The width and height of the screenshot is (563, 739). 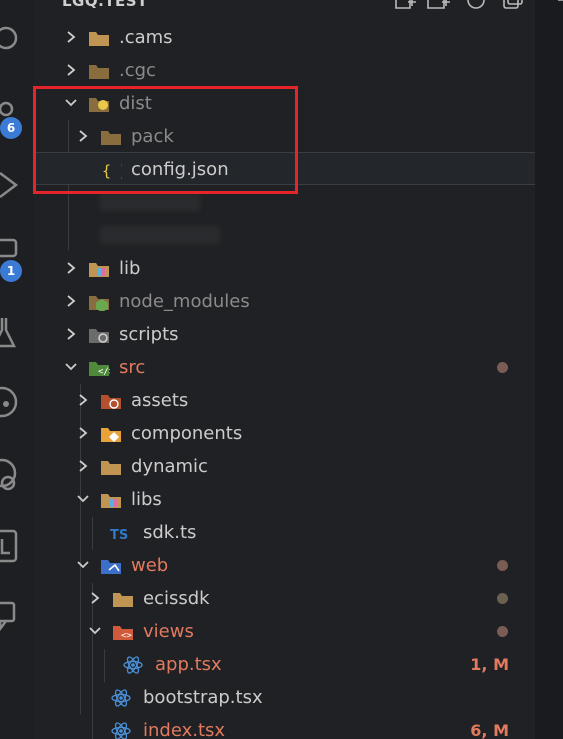 I want to click on scripts-folder-icon, so click(x=99, y=336).